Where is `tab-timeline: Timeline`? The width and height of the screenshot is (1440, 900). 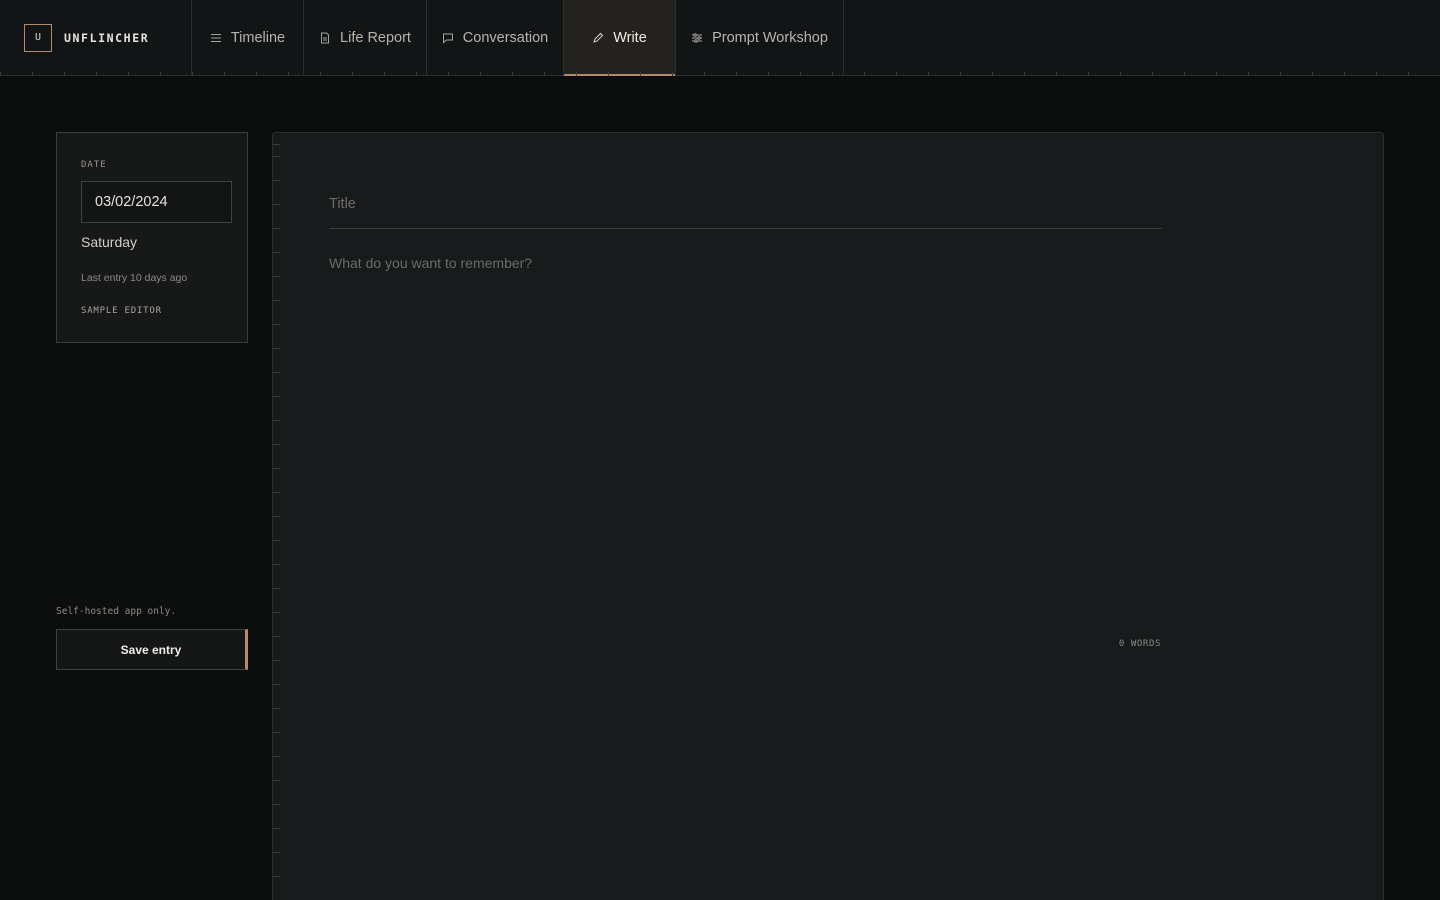 tab-timeline: Timeline is located at coordinates (248, 37).